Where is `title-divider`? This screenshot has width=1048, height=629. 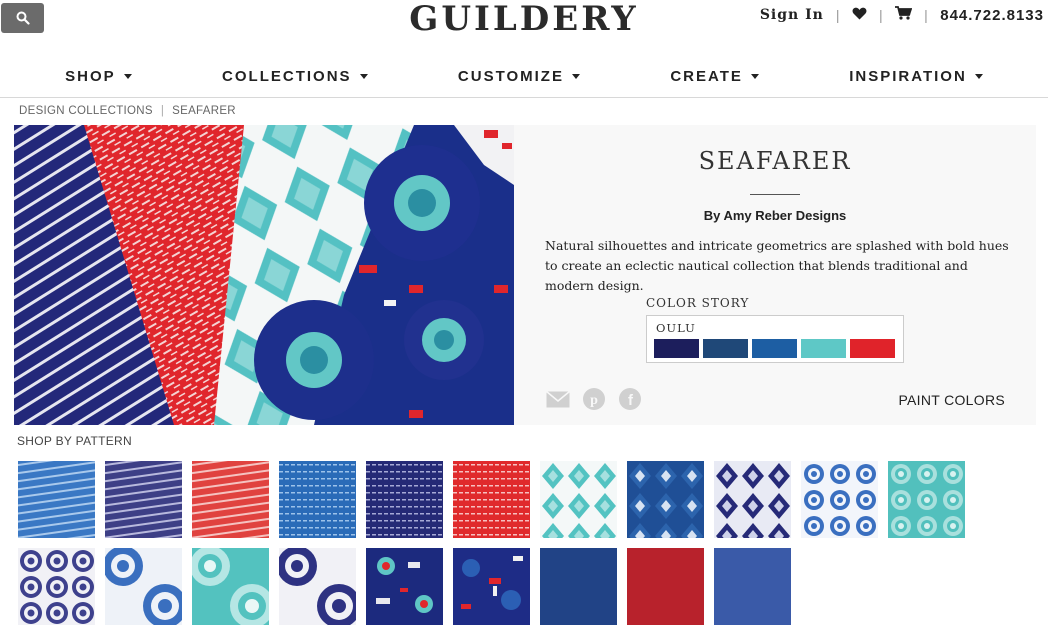
title-divider is located at coordinates (775, 194).